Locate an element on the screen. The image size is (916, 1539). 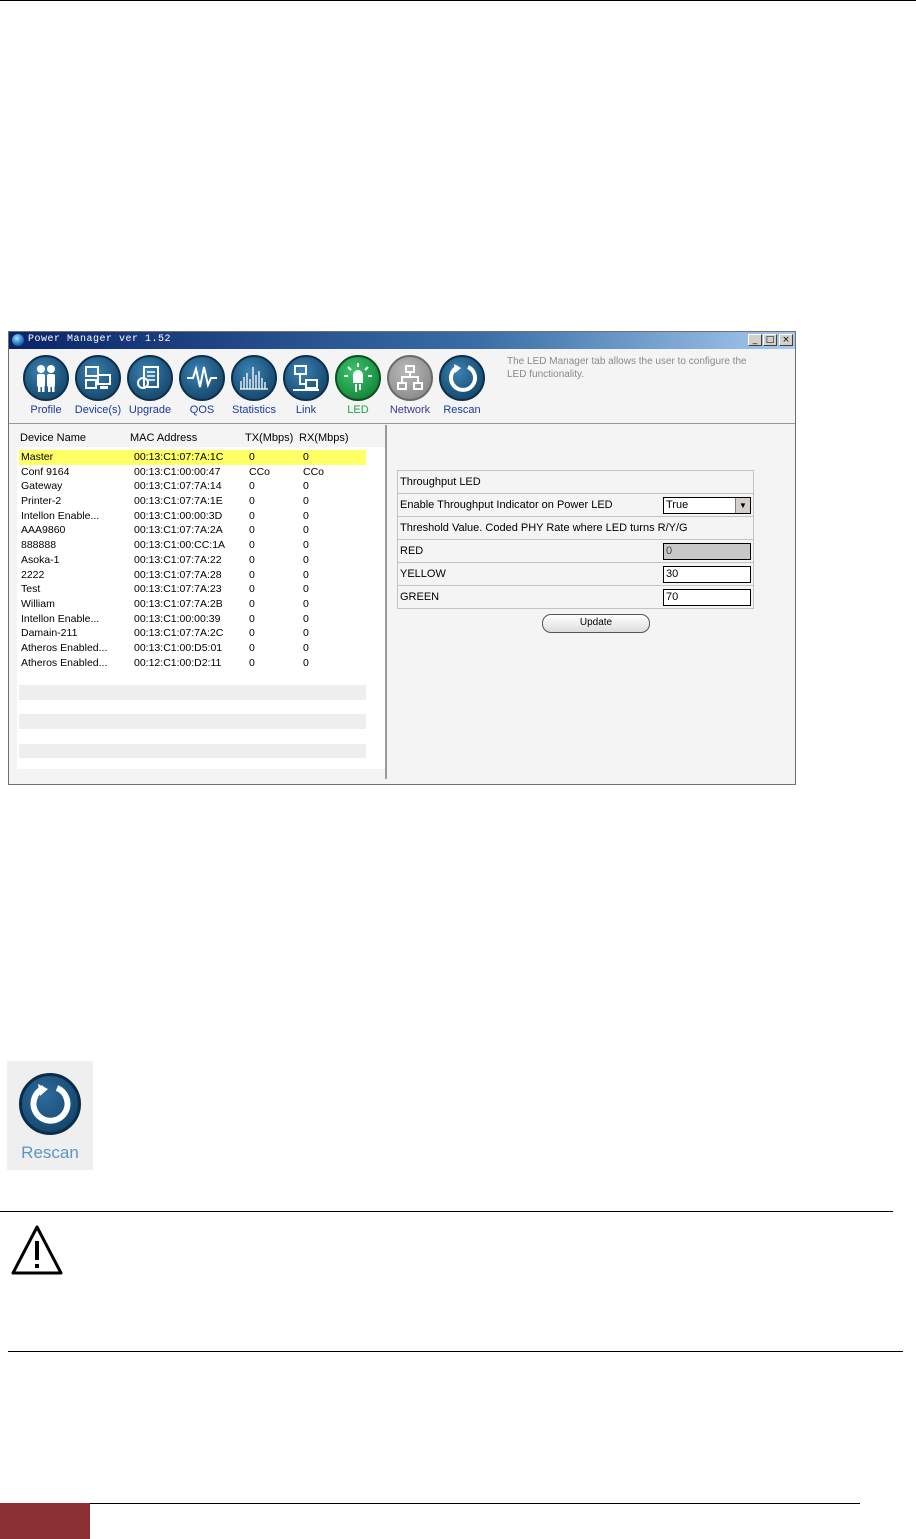
toolbar-label: QOS is located at coordinates (202, 410).